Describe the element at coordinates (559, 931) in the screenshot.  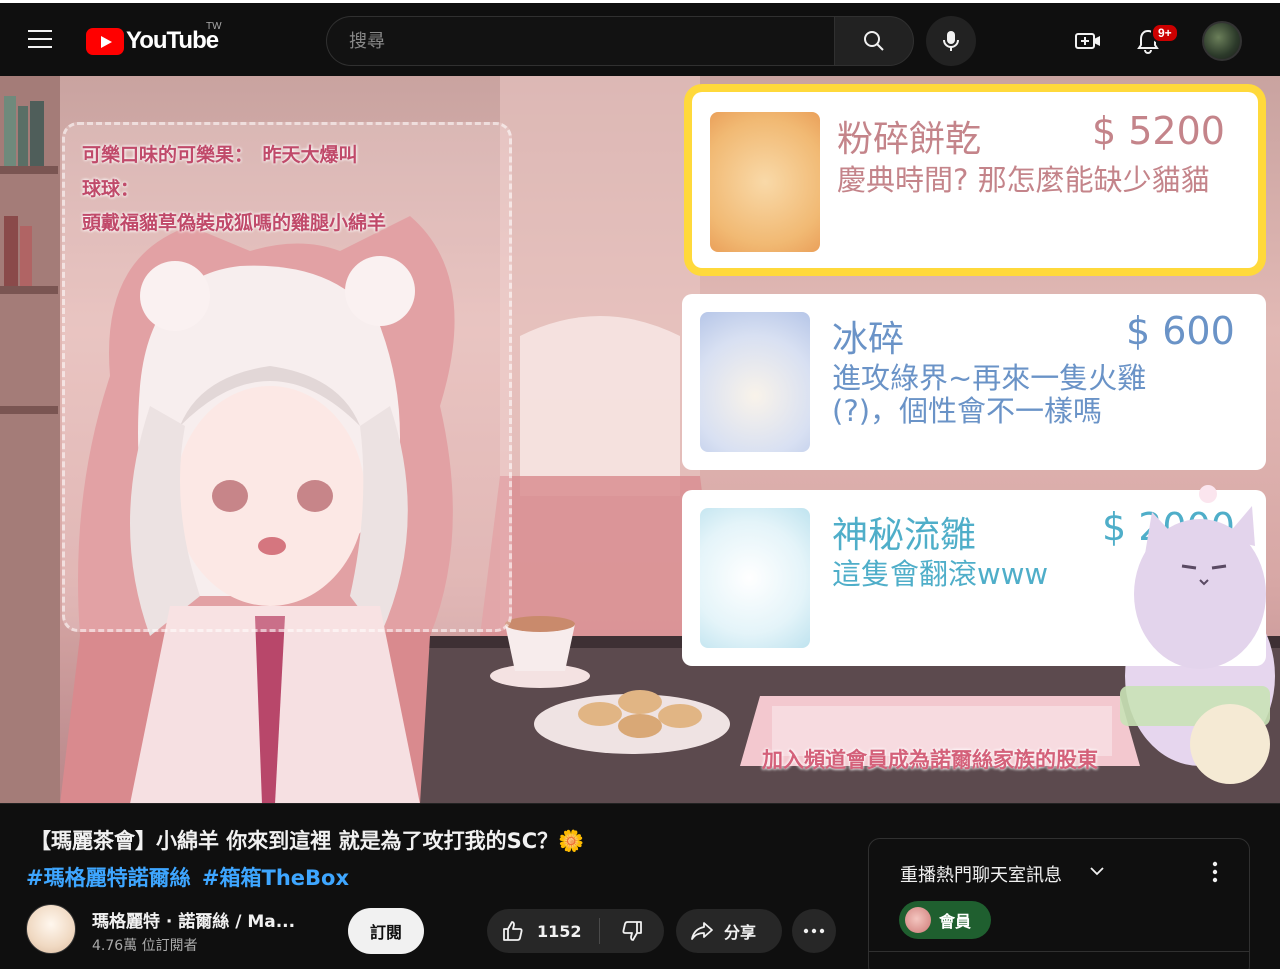
I see `like-count: 1152` at that location.